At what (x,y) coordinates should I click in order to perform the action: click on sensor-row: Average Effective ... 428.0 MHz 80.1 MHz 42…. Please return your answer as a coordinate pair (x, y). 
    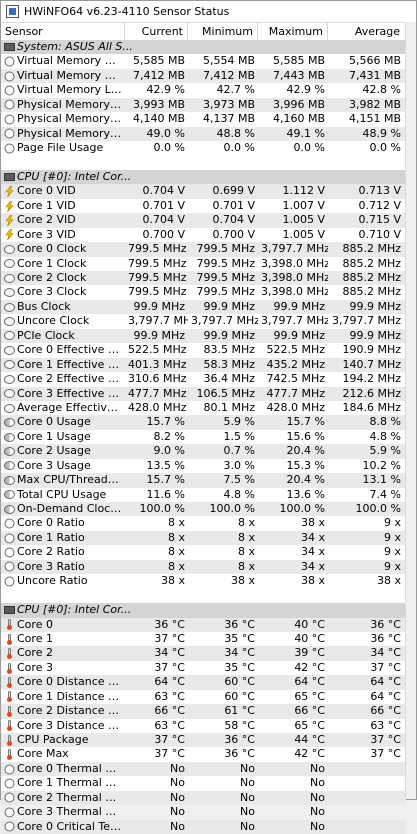
    Looking at the image, I should click on (203, 408).